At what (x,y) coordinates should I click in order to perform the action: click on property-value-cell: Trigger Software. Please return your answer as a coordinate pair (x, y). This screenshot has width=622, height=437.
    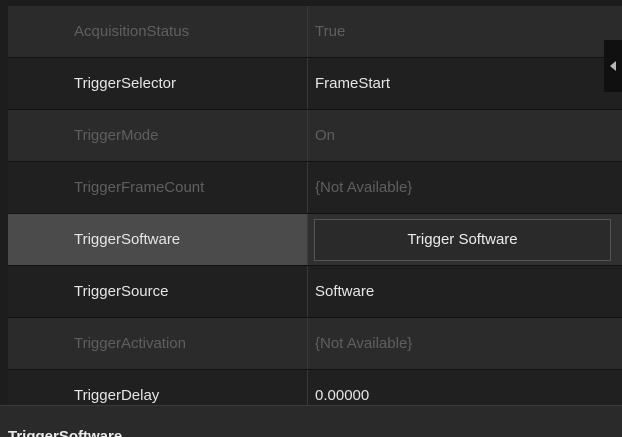
    Looking at the image, I should click on (465, 239).